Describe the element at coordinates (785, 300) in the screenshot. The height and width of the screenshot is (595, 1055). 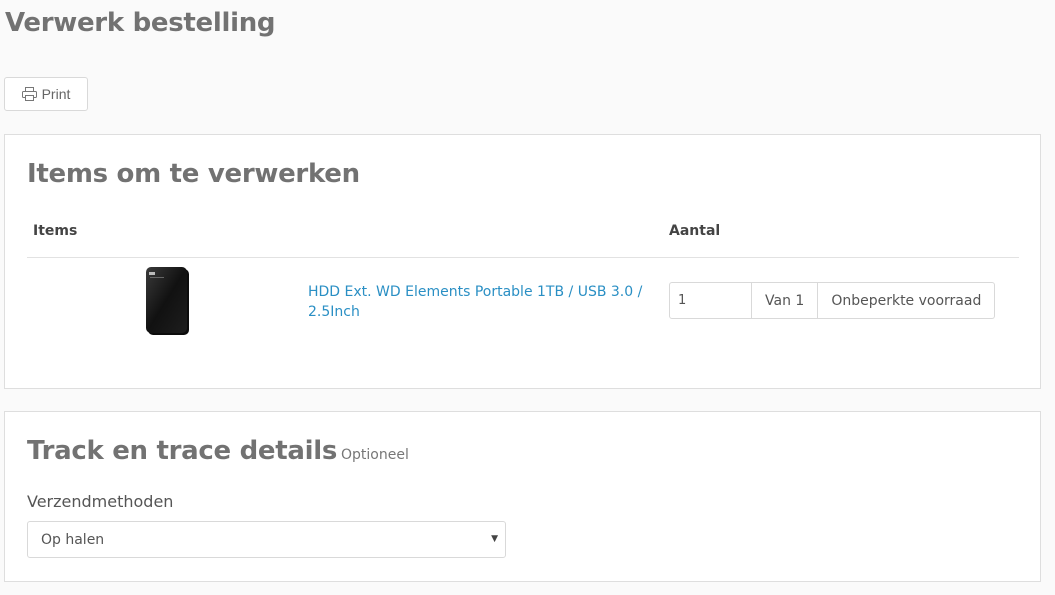
I see `quantity-of-label: Van 1` at that location.